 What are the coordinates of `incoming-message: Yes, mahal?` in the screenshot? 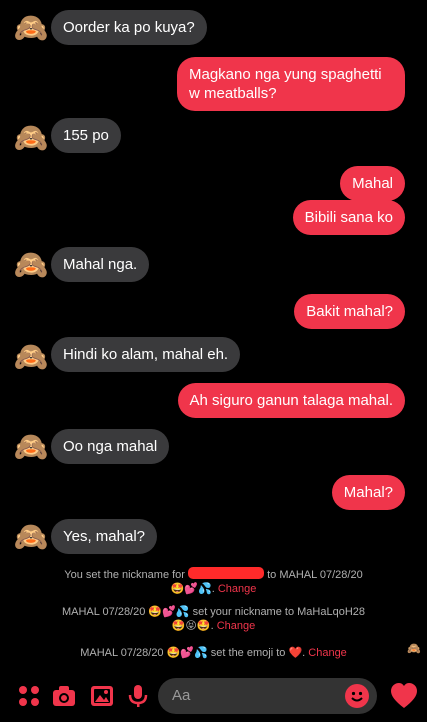 It's located at (104, 536).